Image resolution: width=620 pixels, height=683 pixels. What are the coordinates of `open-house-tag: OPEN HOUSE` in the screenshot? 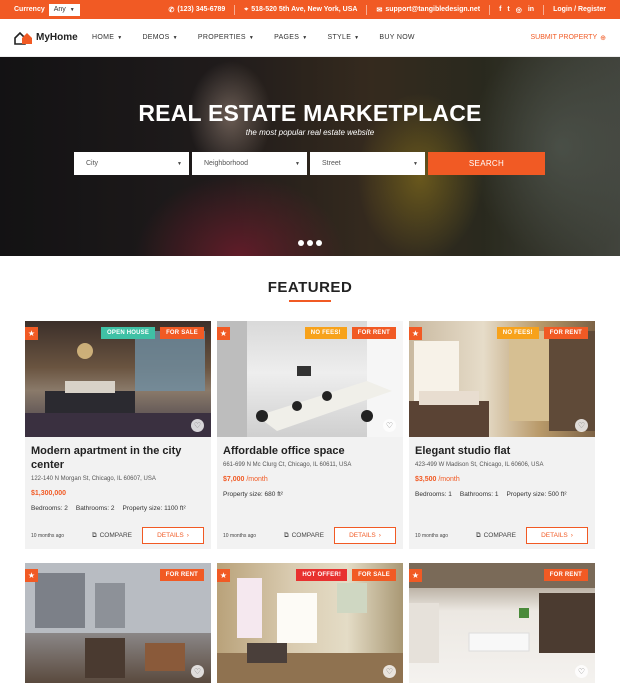 It's located at (128, 333).